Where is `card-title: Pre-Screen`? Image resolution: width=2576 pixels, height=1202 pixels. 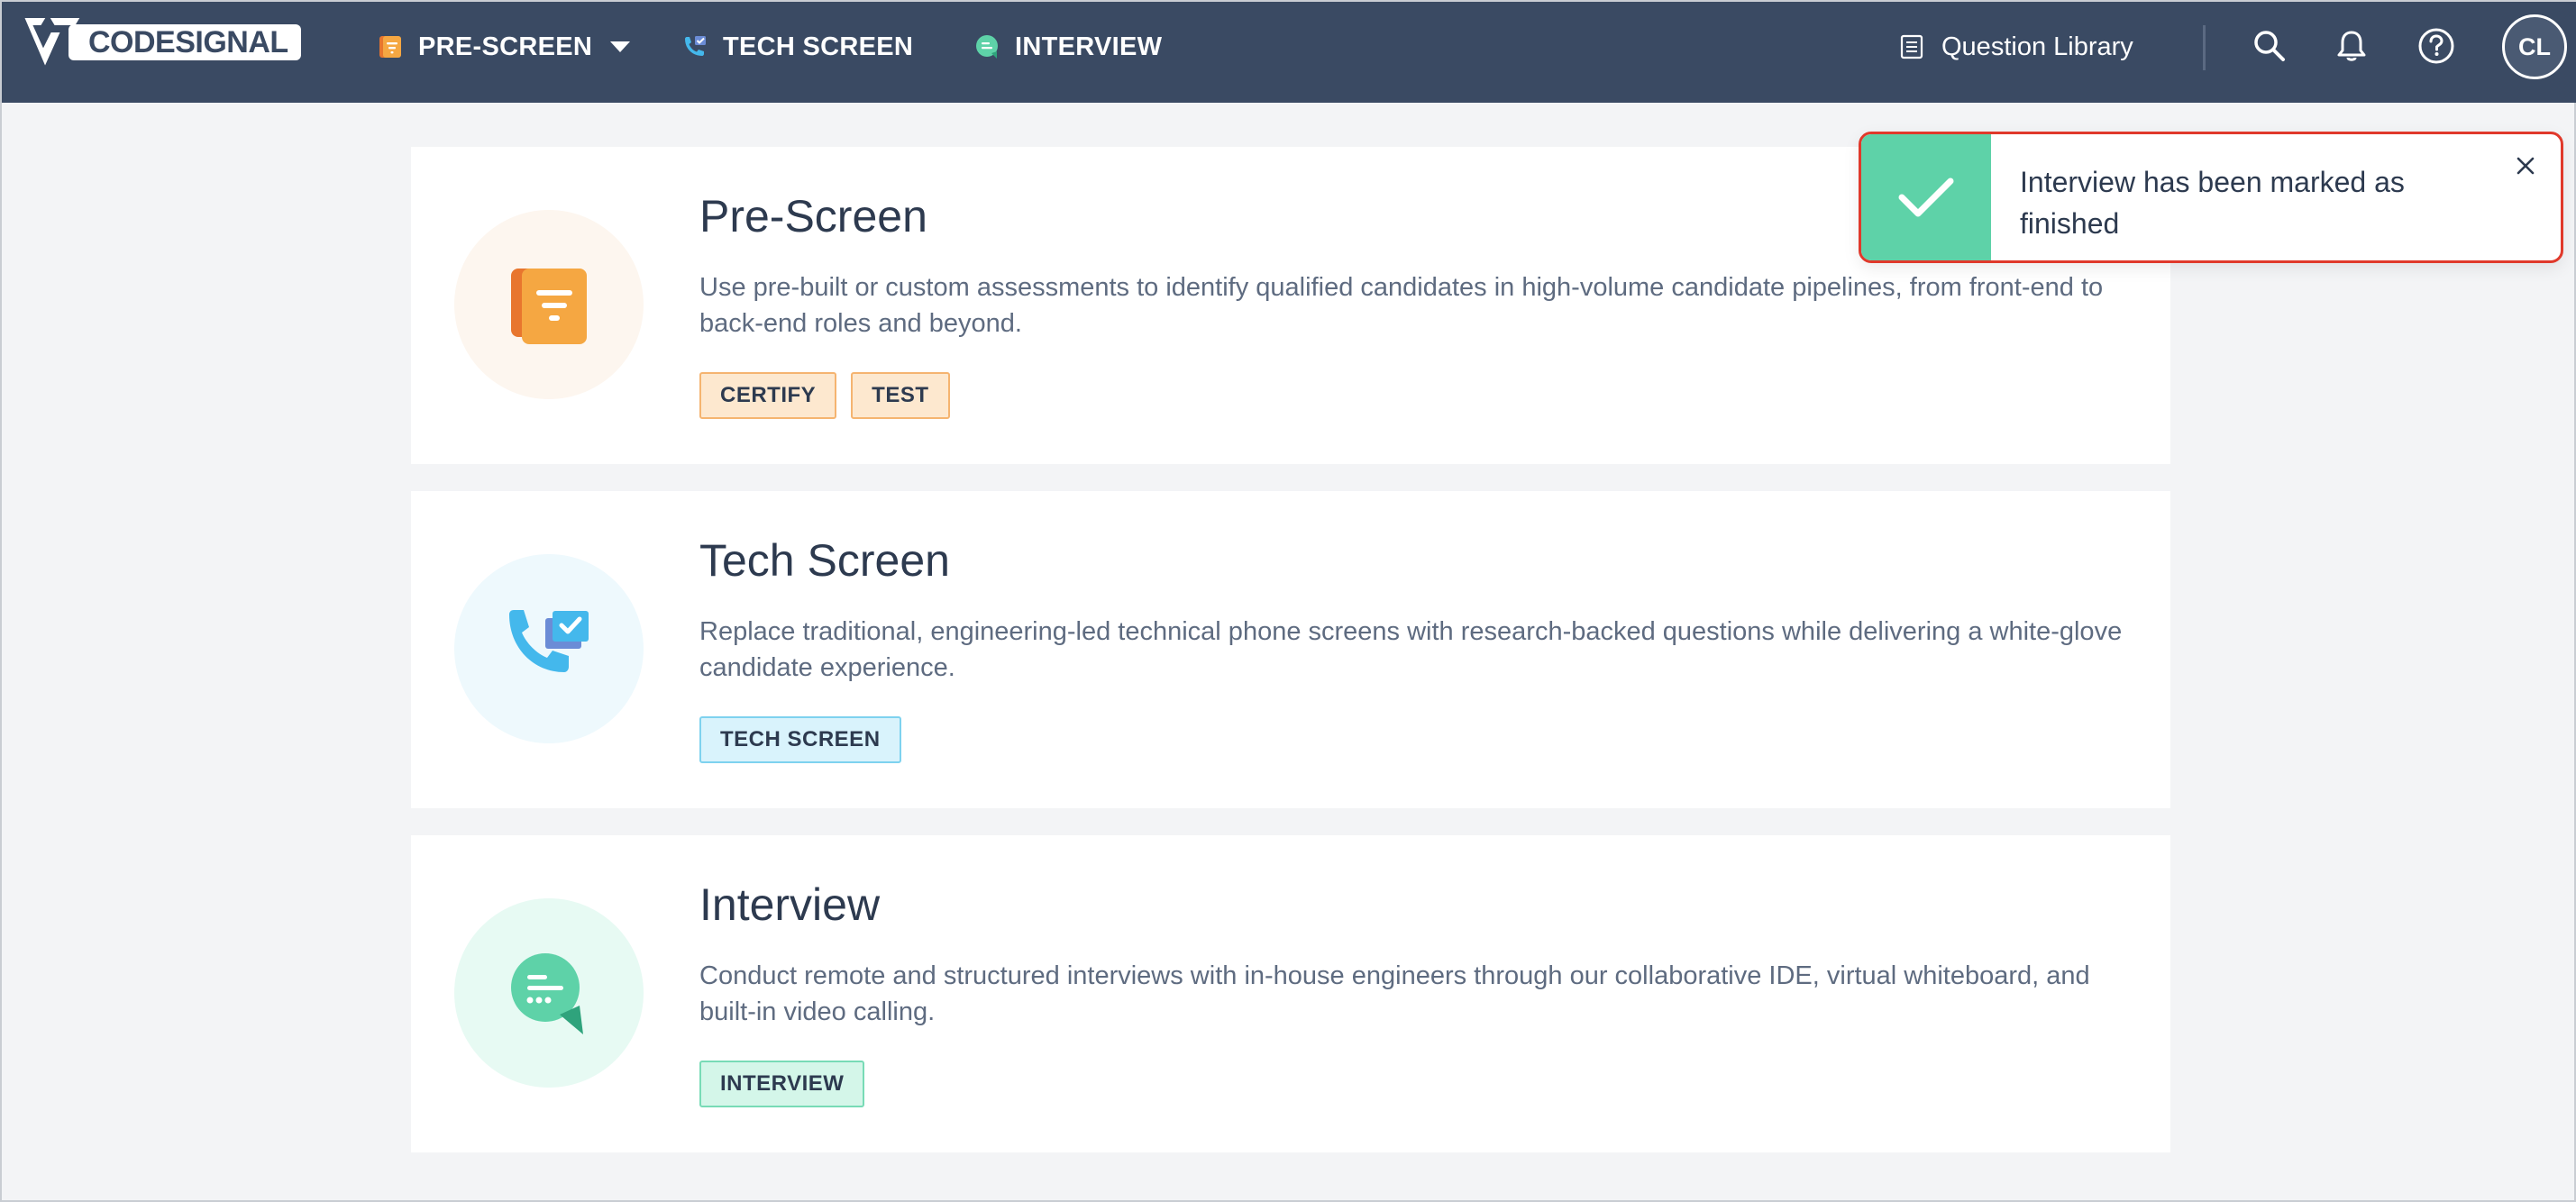 card-title: Pre-Screen is located at coordinates (813, 216).